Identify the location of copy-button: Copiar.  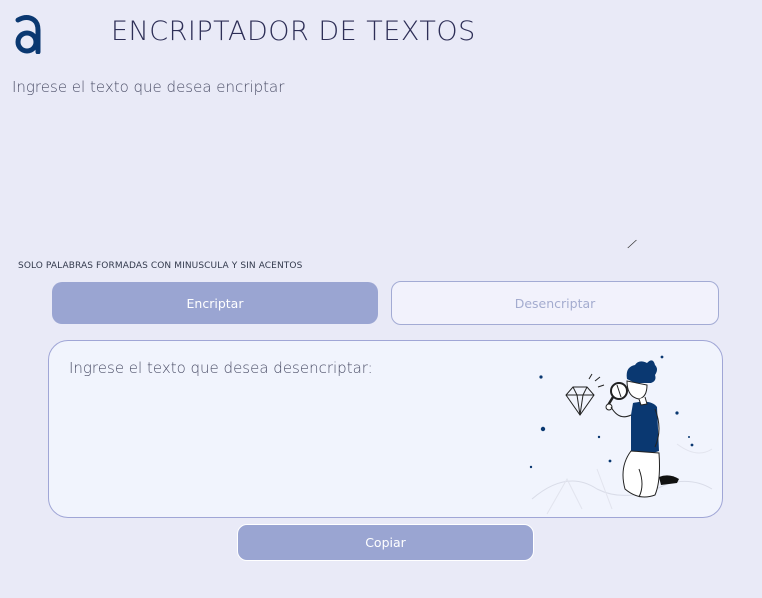
(385, 542).